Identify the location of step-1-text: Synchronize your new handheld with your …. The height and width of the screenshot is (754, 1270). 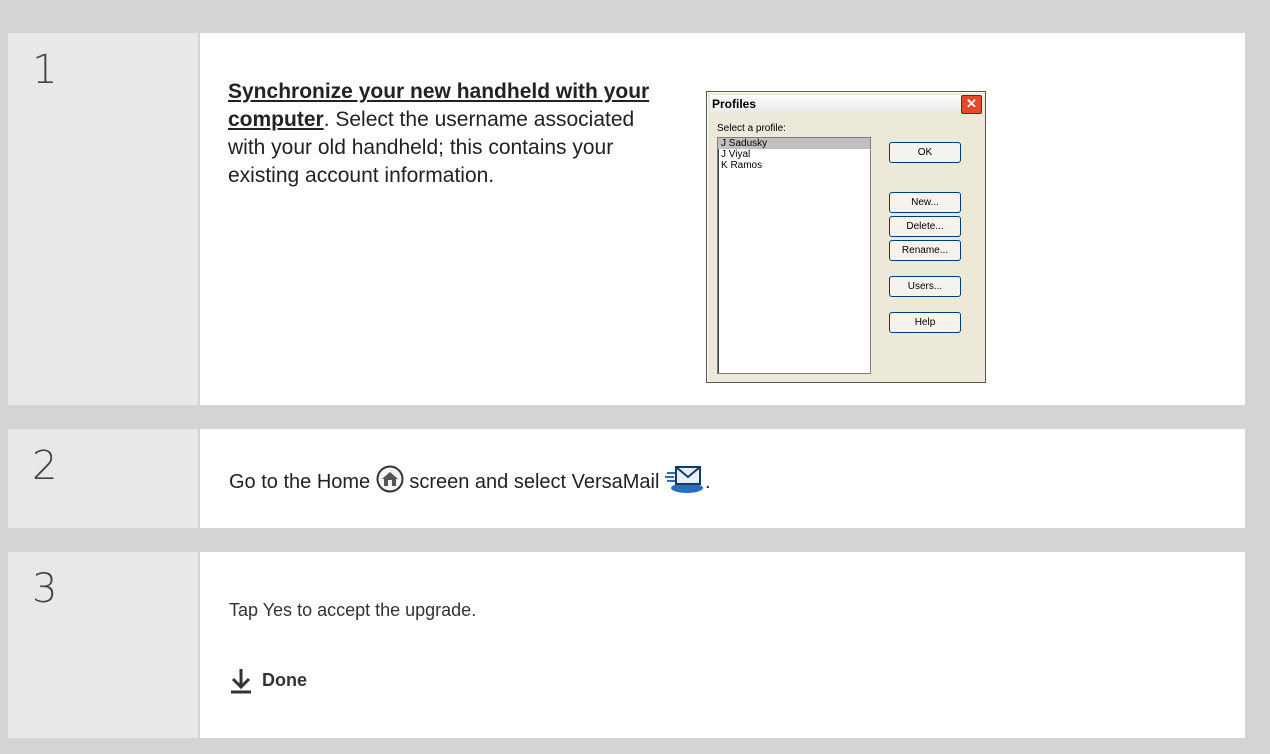
(448, 134).